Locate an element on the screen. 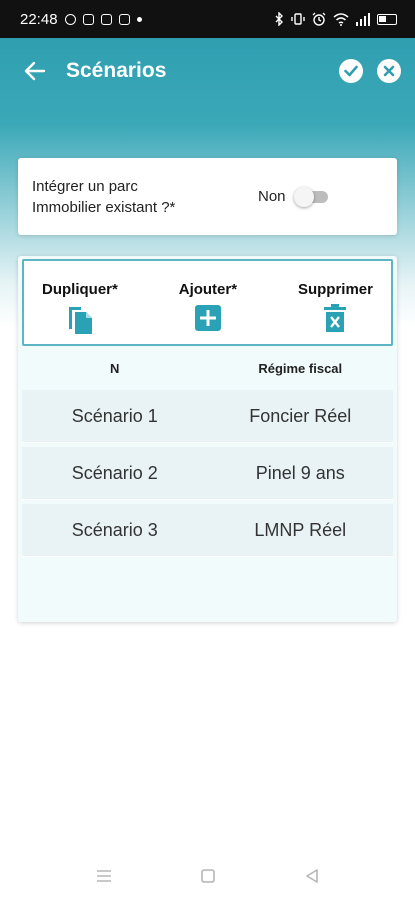  scenario-name-cell: Scénario 2 is located at coordinates (114, 472).